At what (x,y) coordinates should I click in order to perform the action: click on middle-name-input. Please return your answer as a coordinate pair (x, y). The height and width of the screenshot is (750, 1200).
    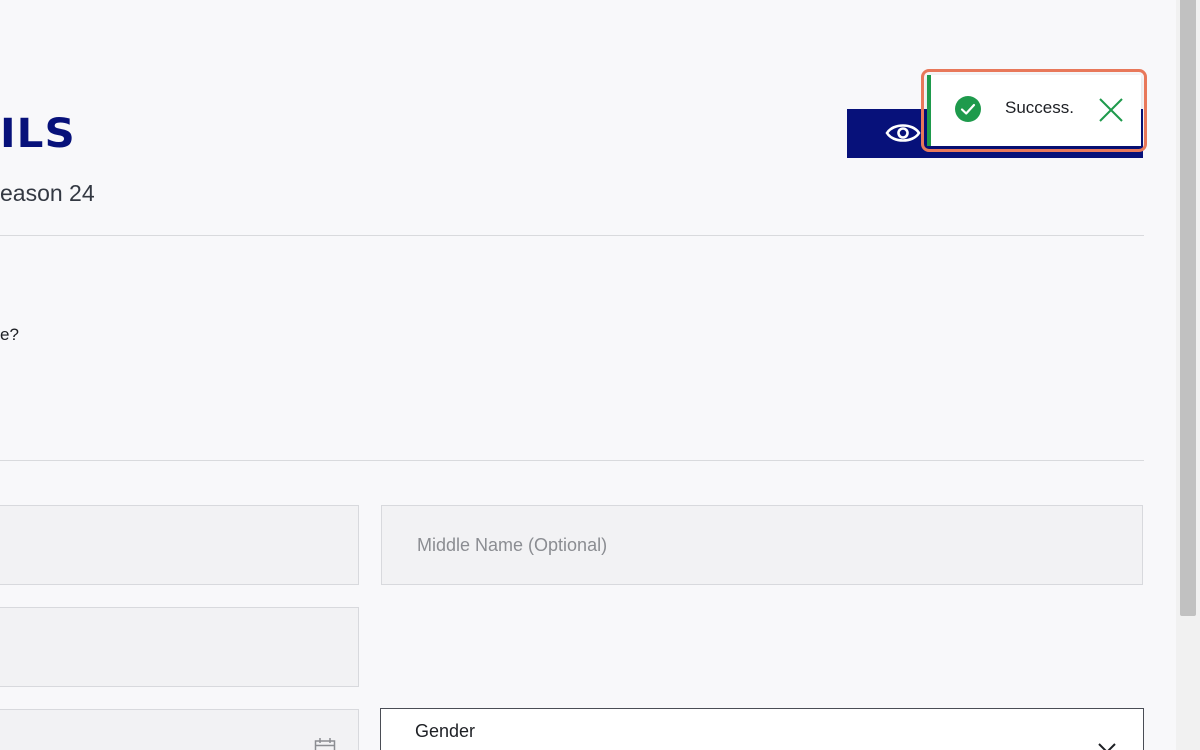
    Looking at the image, I should click on (762, 545).